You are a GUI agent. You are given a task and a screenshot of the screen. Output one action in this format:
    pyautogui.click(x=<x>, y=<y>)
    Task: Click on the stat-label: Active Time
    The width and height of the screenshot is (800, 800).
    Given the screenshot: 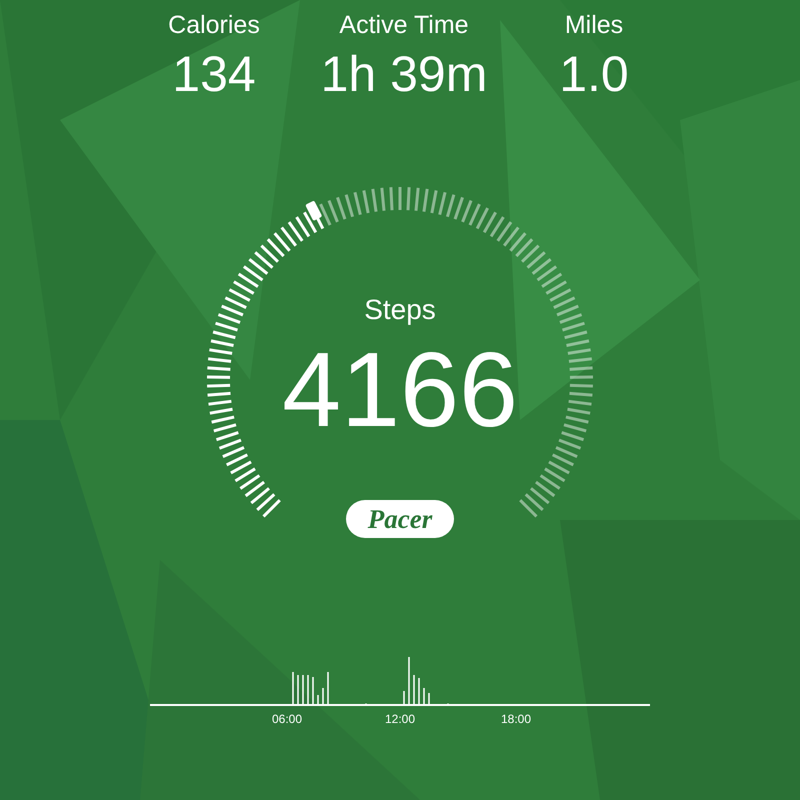 What is the action you would take?
    pyautogui.click(x=404, y=25)
    